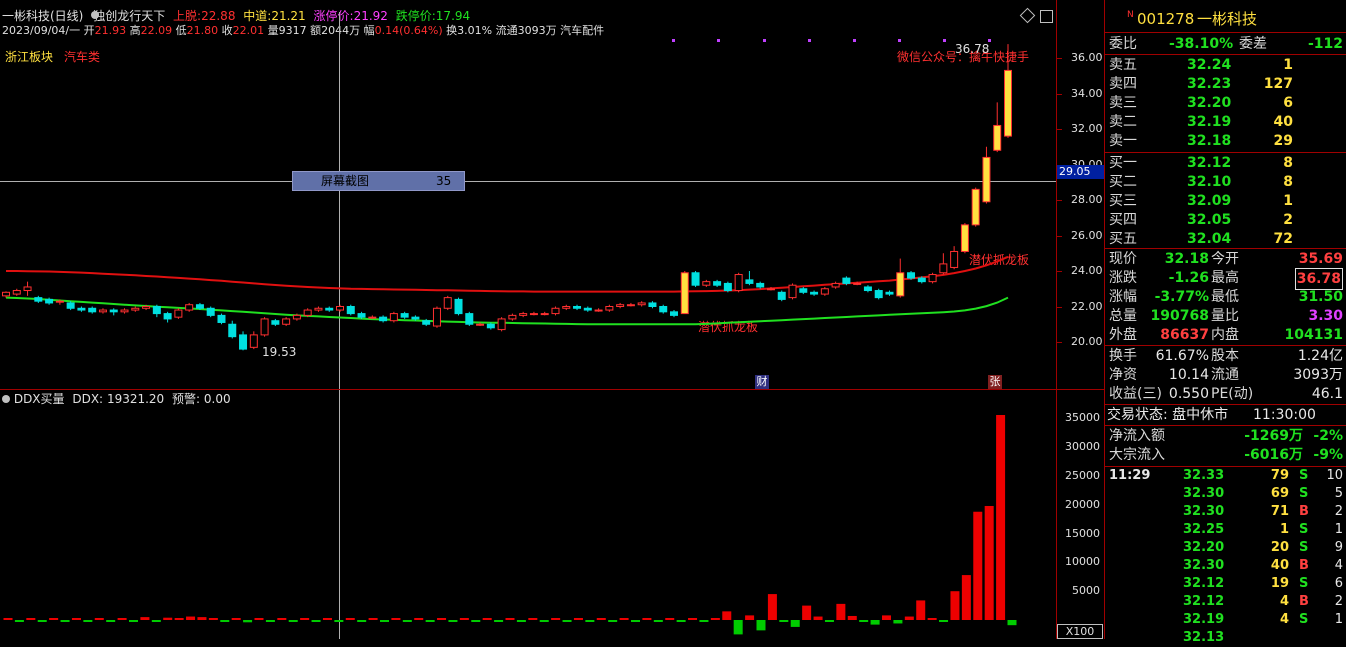 Image resolution: width=1346 pixels, height=647 pixels. What do you see at coordinates (1225, 602) in the screenshot?
I see `tick-row: 32.12 4 B 2` at bounding box center [1225, 602].